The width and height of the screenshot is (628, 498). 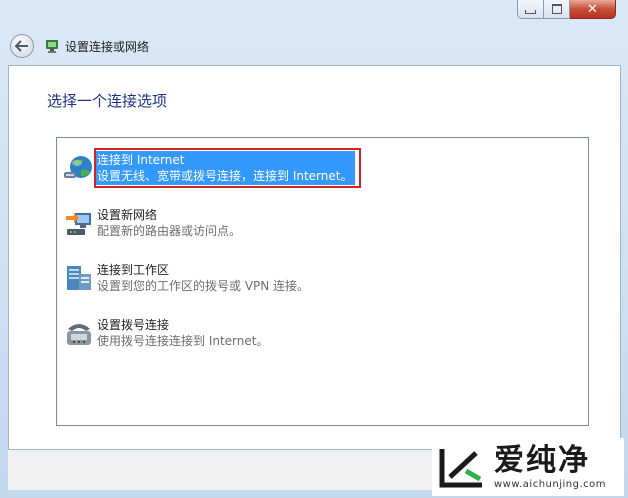 What do you see at coordinates (550, 484) in the screenshot?
I see `watermark-url: www.aichunjing.com` at bounding box center [550, 484].